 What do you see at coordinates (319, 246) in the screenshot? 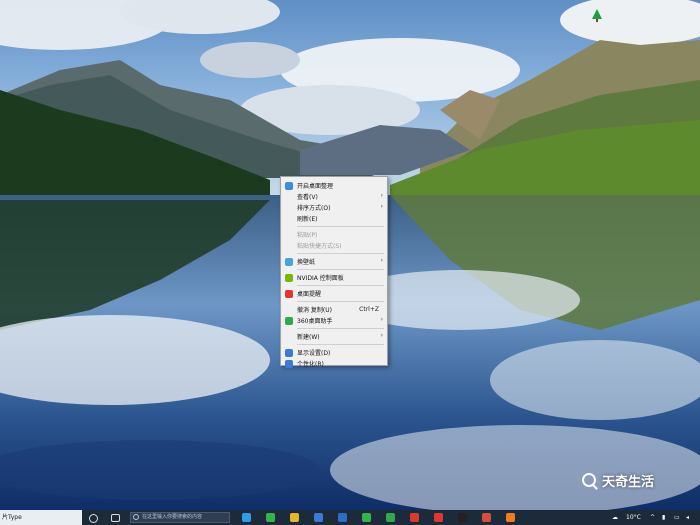
I see `menu-item-label: 粘贴快捷方式(S)` at bounding box center [319, 246].